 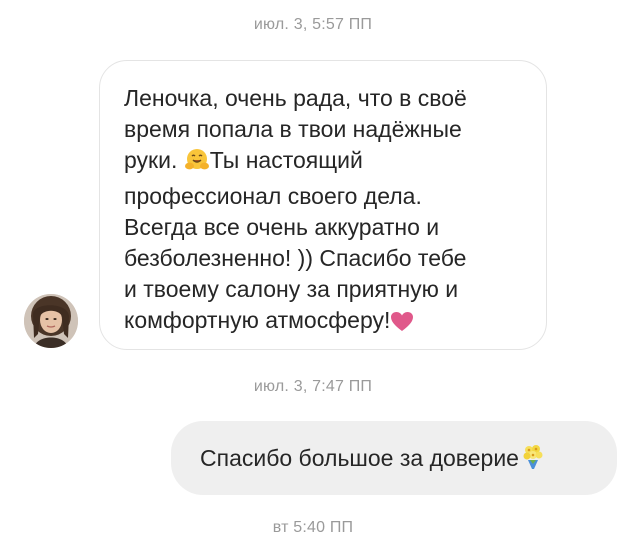 I want to click on outgoing-message-text: Спасибо большое за доверие, so click(x=359, y=457).